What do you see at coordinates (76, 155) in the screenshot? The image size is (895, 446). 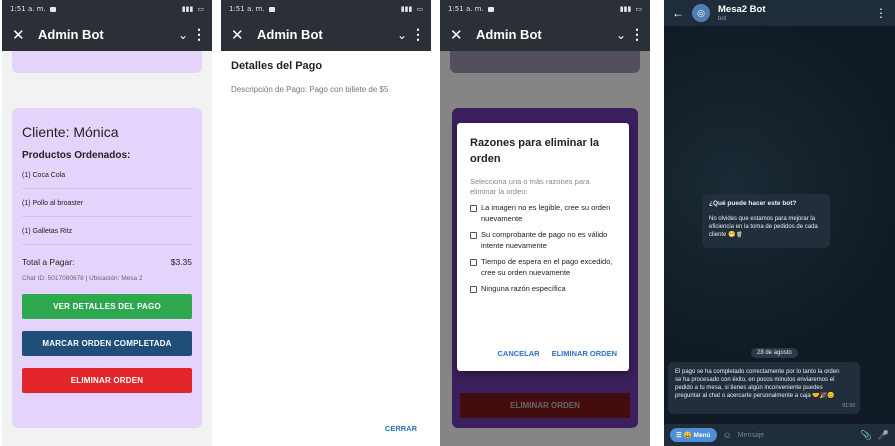 I see `products-heading: Productos Ordenados:` at bounding box center [76, 155].